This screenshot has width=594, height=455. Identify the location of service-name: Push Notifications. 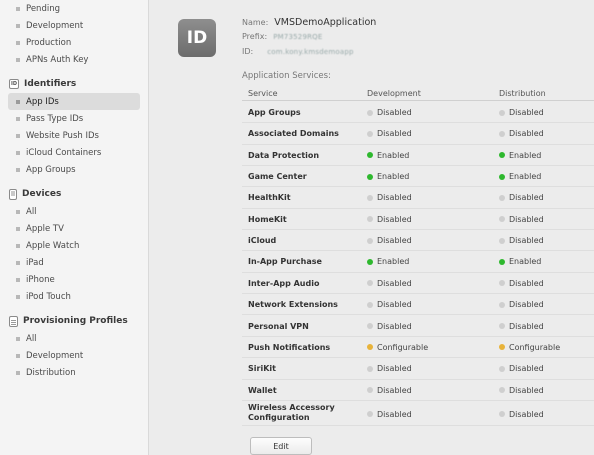
(289, 347).